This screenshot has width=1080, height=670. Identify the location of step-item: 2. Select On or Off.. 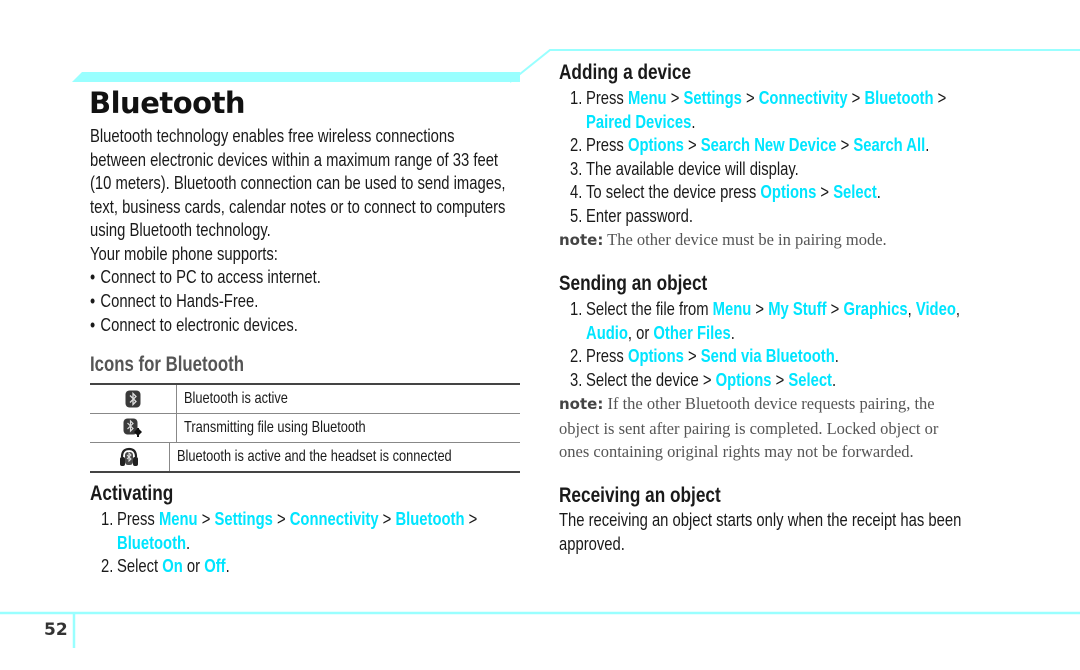
(165, 565).